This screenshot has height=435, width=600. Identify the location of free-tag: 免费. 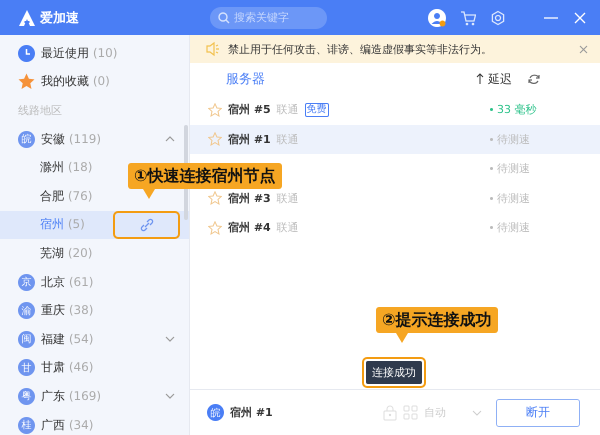
(316, 109).